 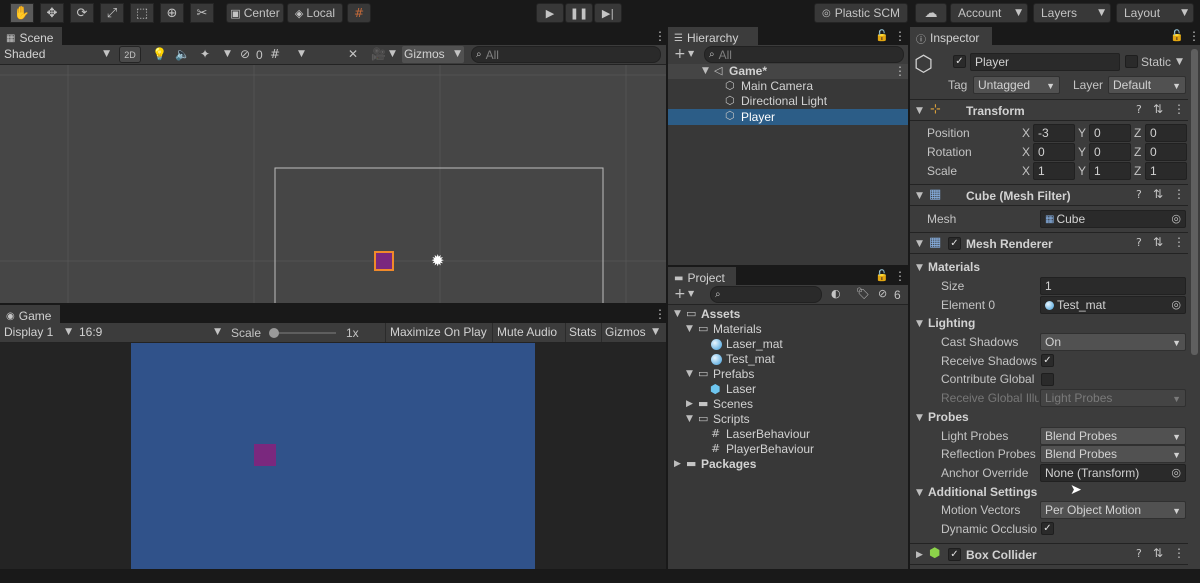 What do you see at coordinates (702, 277) in the screenshot?
I see `tab-project: ▬ Project` at bounding box center [702, 277].